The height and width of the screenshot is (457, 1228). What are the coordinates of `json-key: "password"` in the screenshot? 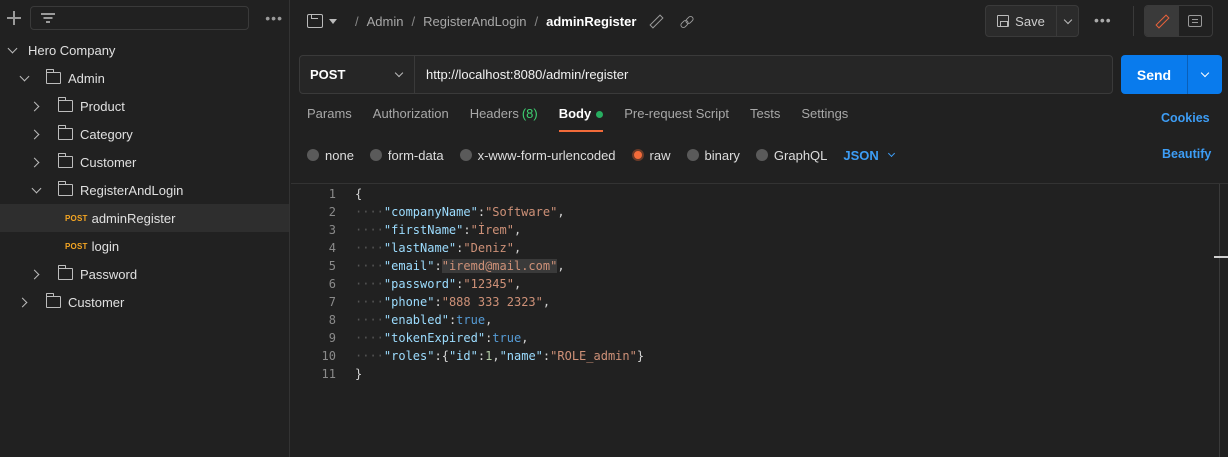 It's located at (420, 284).